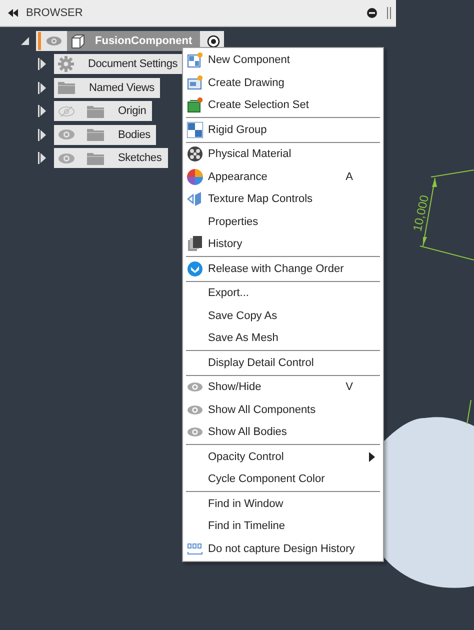  I want to click on menu-item: Rigid Group, so click(283, 129).